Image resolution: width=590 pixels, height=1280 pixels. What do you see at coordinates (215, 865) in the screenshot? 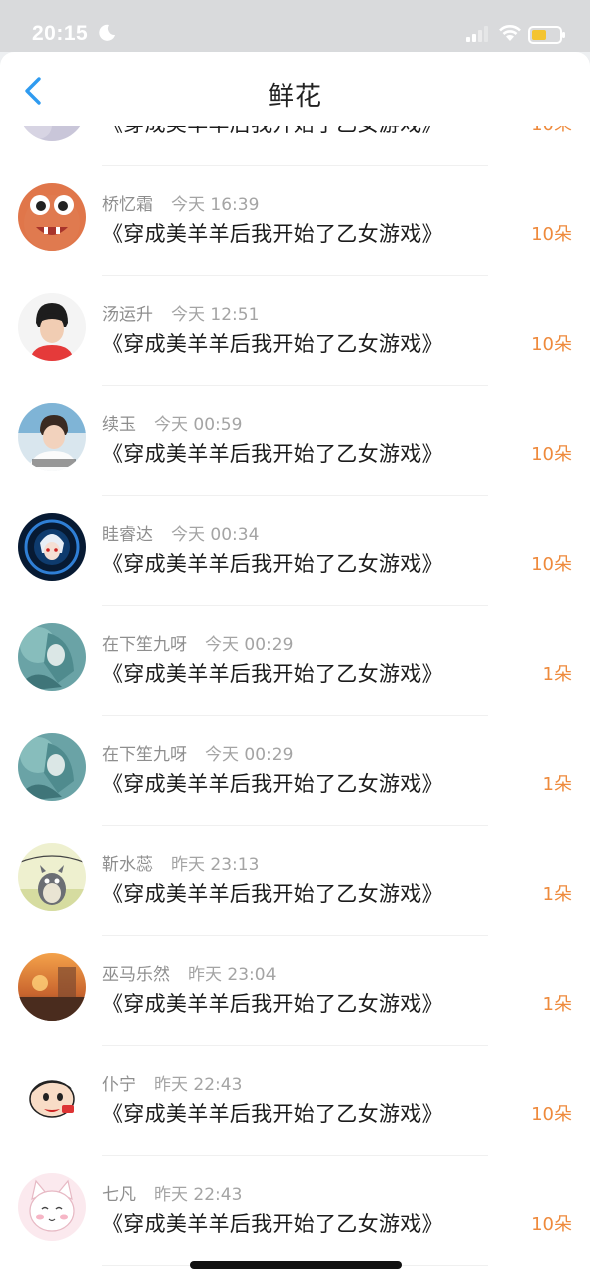
I see `timestamp: 昨天 23:13` at bounding box center [215, 865].